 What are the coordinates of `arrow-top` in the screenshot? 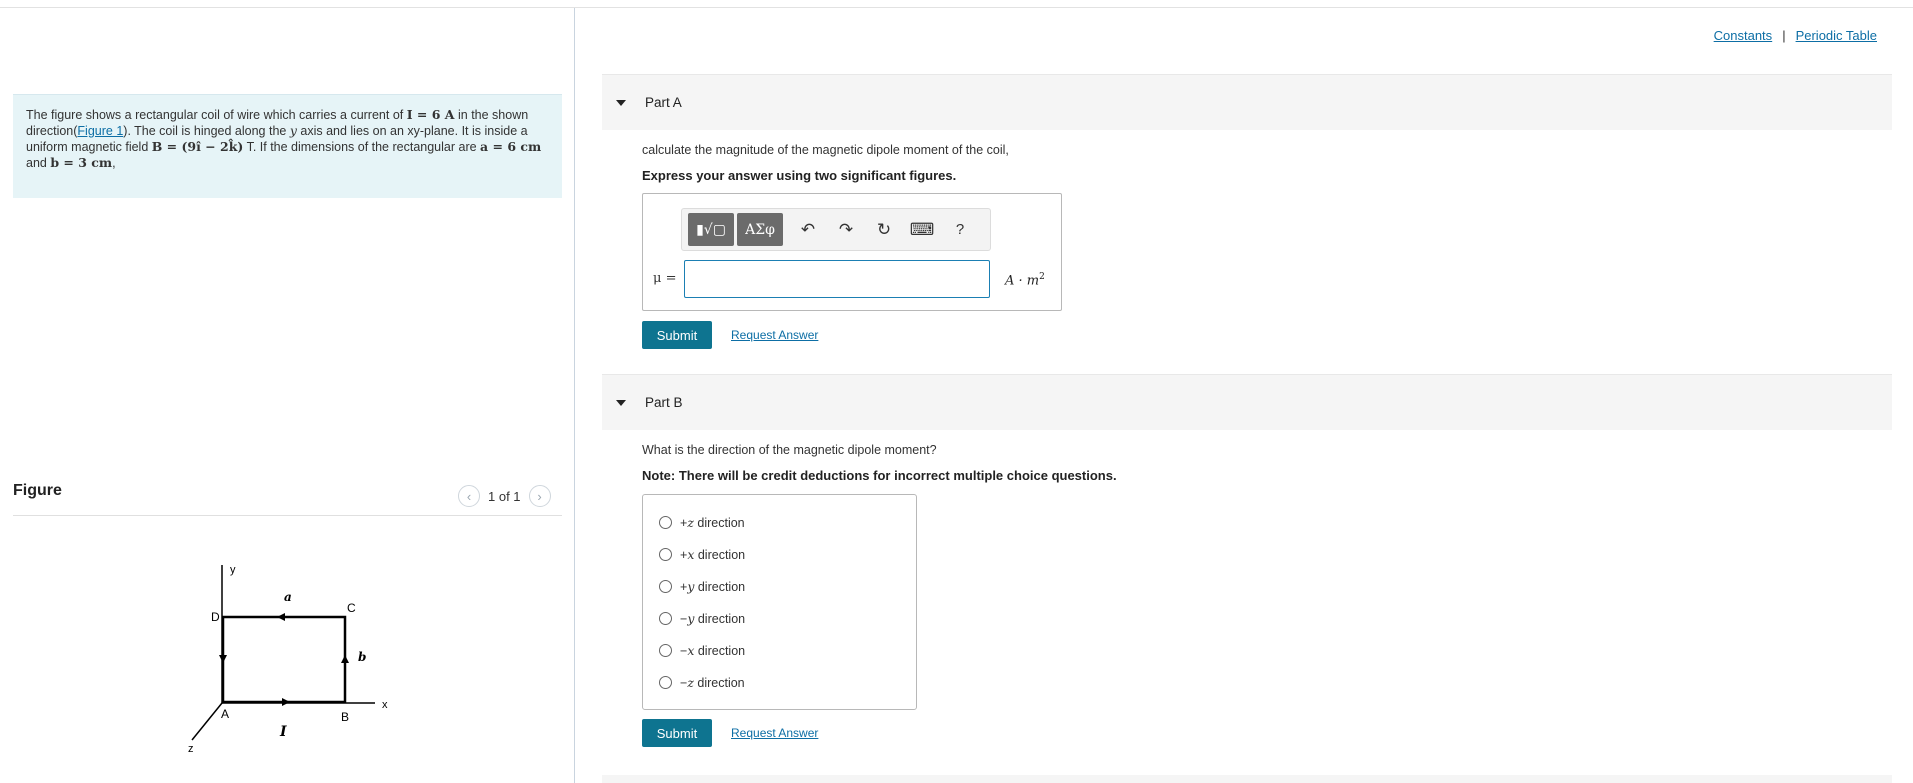 It's located at (281, 617).